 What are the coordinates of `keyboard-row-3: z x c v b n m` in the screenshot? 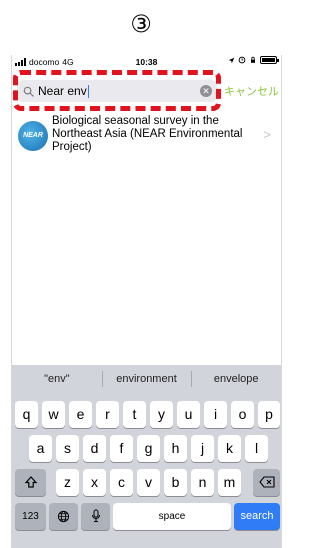 It's located at (146, 483).